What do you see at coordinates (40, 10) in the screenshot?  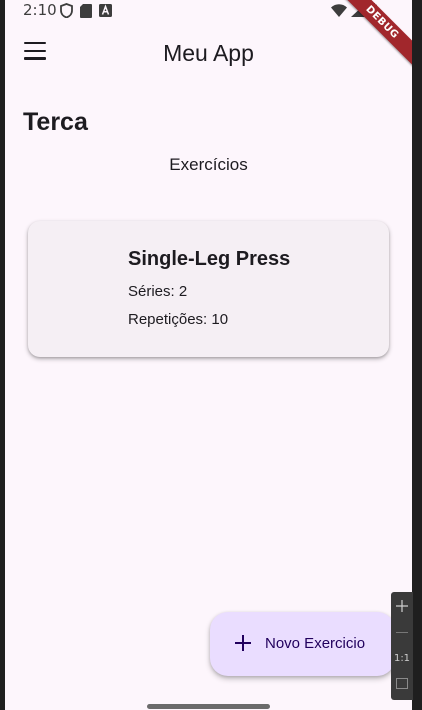 I see `status-time: 2:10` at bounding box center [40, 10].